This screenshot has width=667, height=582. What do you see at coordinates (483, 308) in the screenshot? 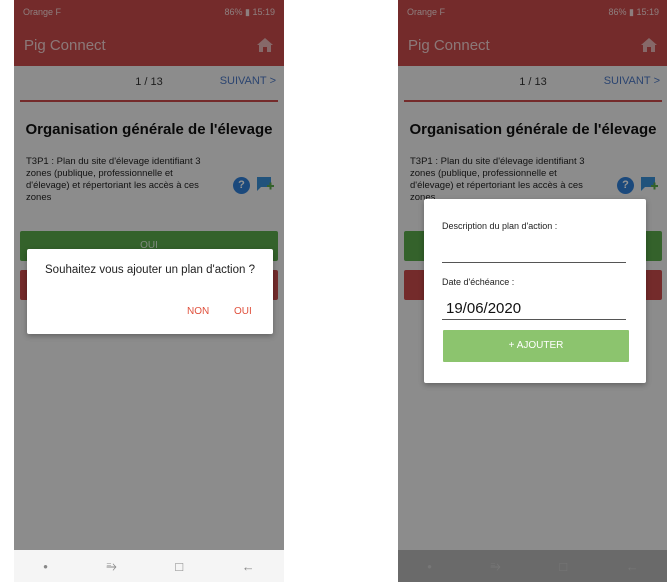
I see `date-input: 19/06/2020` at bounding box center [483, 308].